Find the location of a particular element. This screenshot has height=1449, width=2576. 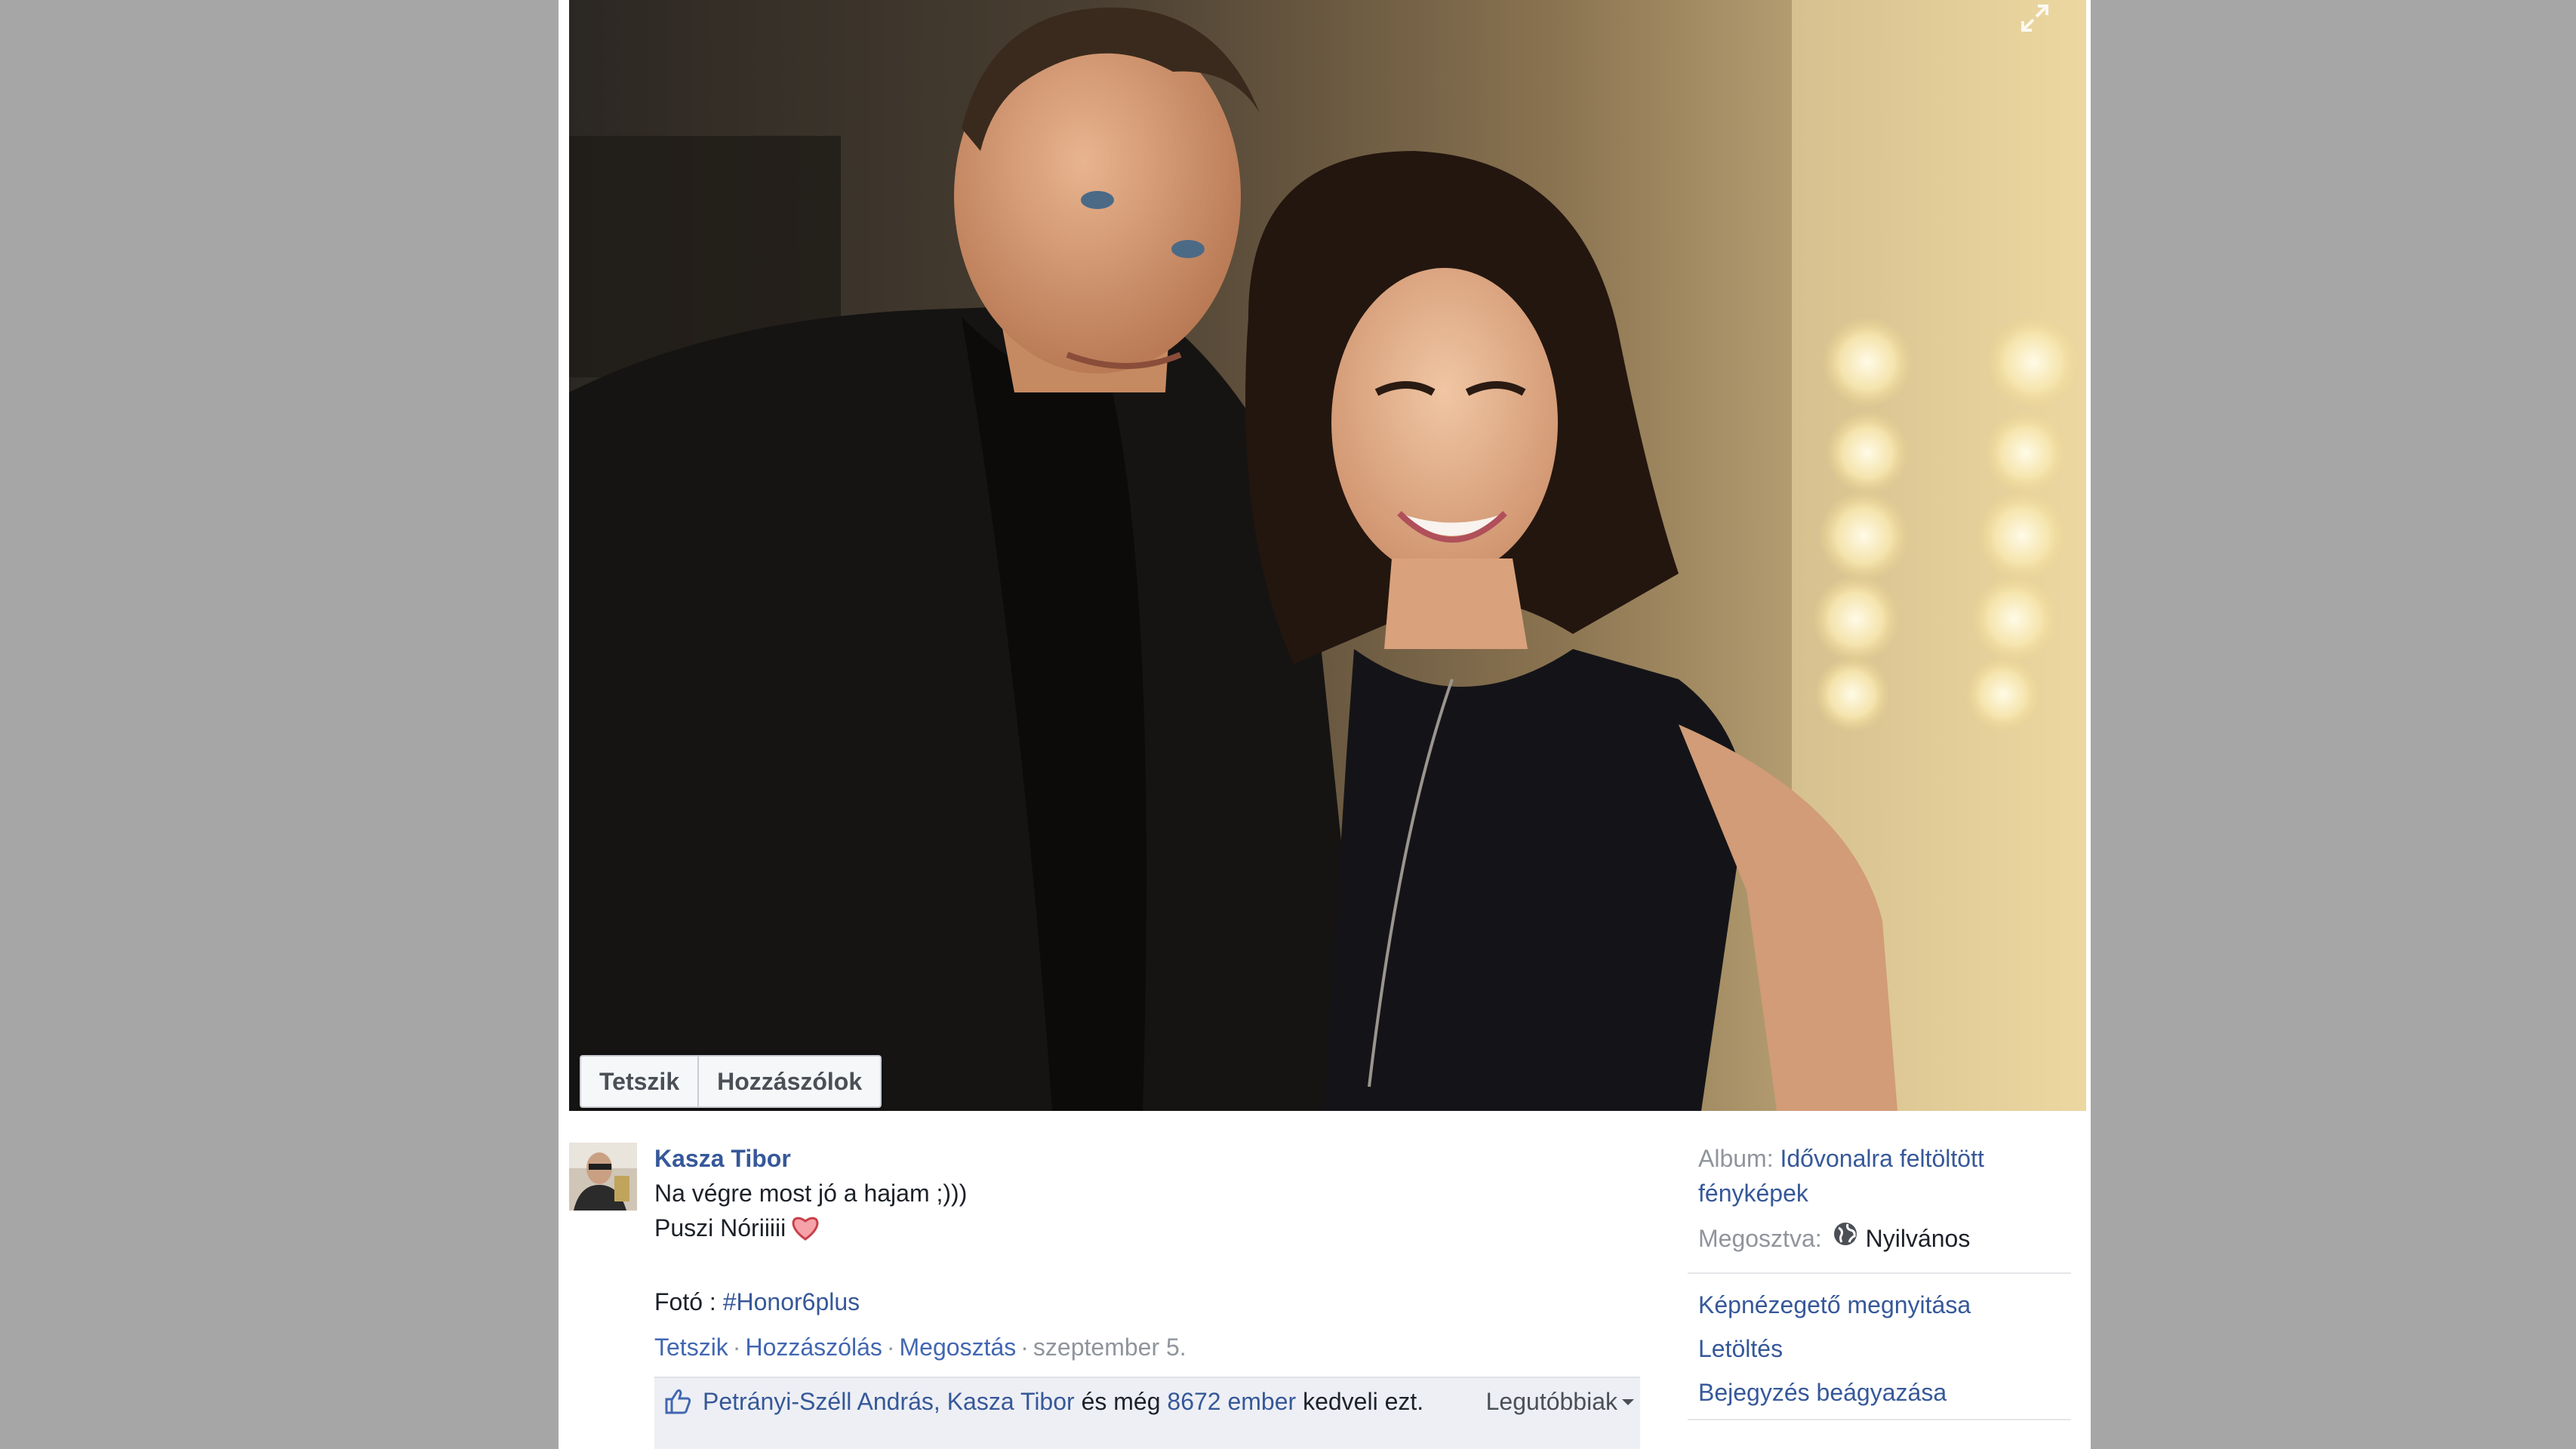

photo-comment-button: Hozzászólok is located at coordinates (788, 1081).